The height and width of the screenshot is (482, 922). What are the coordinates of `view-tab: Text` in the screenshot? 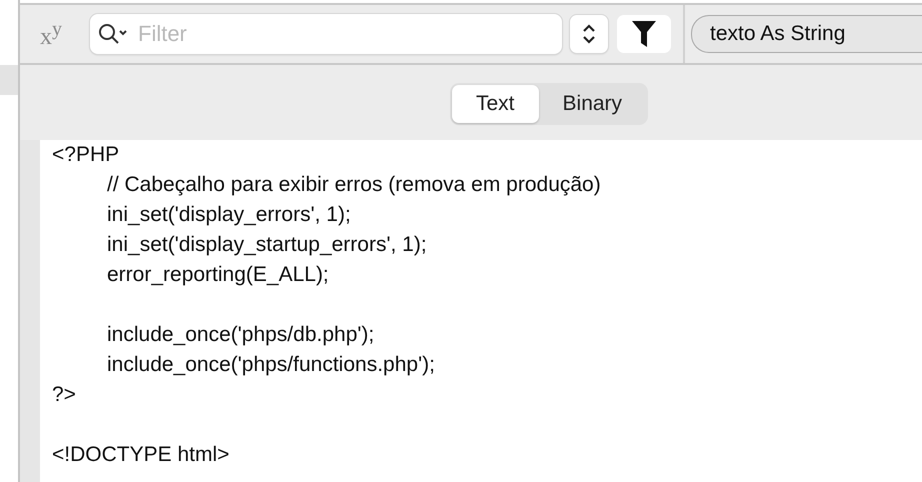 It's located at (495, 103).